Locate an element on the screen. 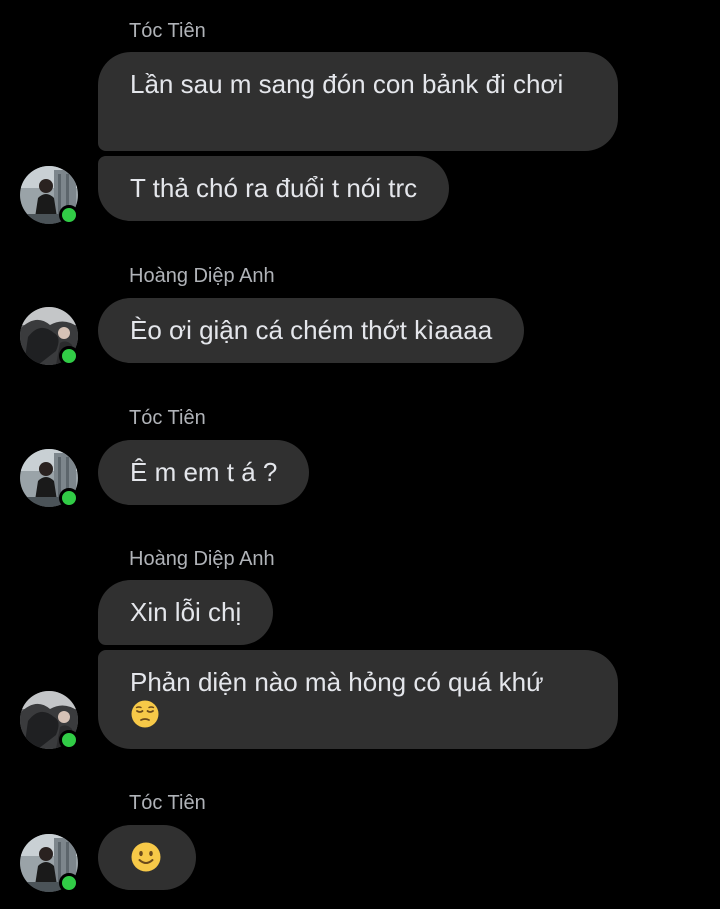 The image size is (720, 909). message-bubble: Phản diện nào mà hỏng có quá khứ is located at coordinates (358, 699).